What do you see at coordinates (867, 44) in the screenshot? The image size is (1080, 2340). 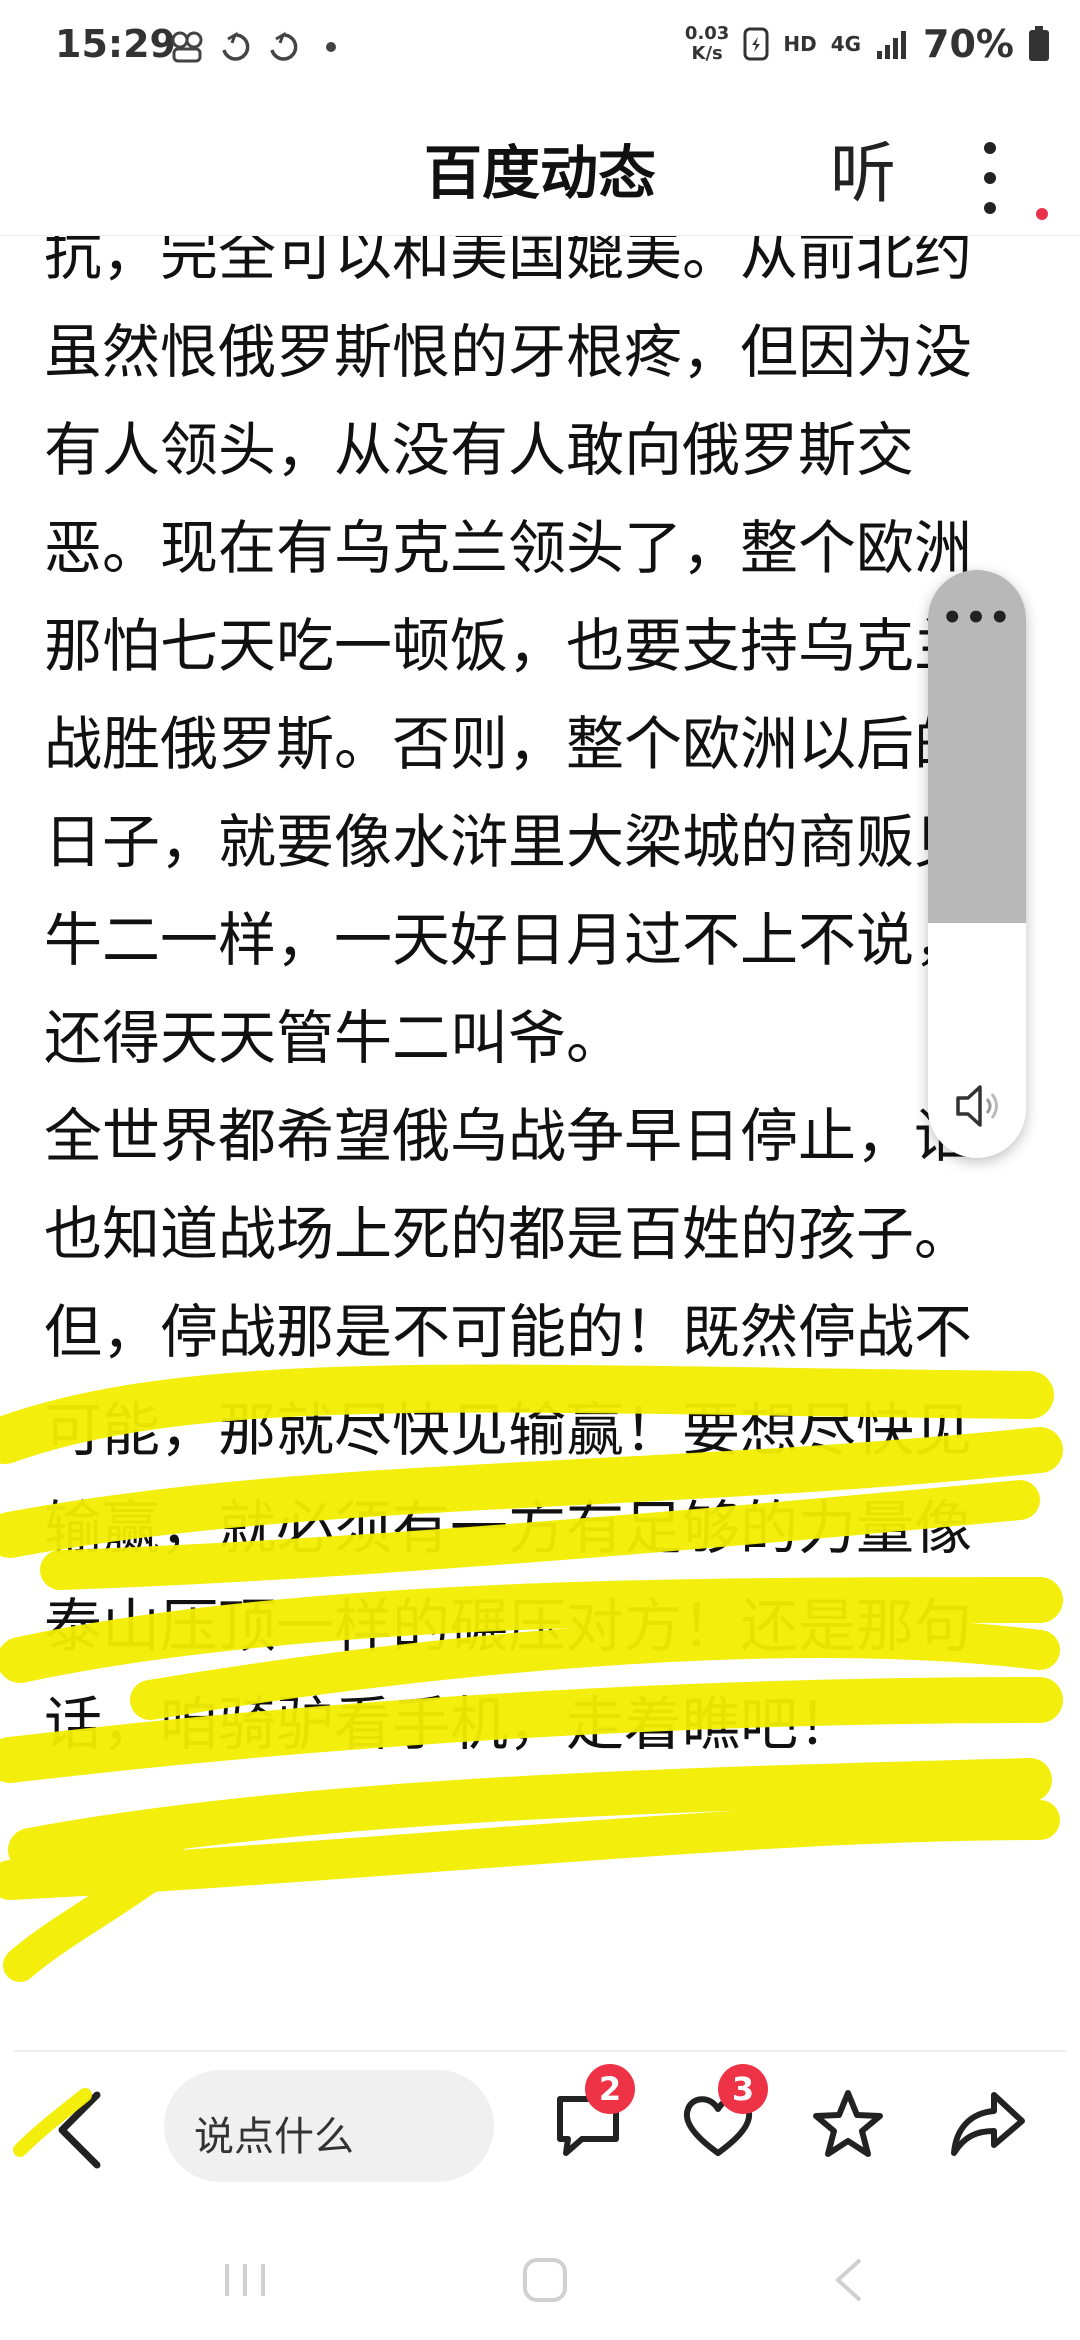 I see `status-right: 0.03 K/s HD 4G 70%` at bounding box center [867, 44].